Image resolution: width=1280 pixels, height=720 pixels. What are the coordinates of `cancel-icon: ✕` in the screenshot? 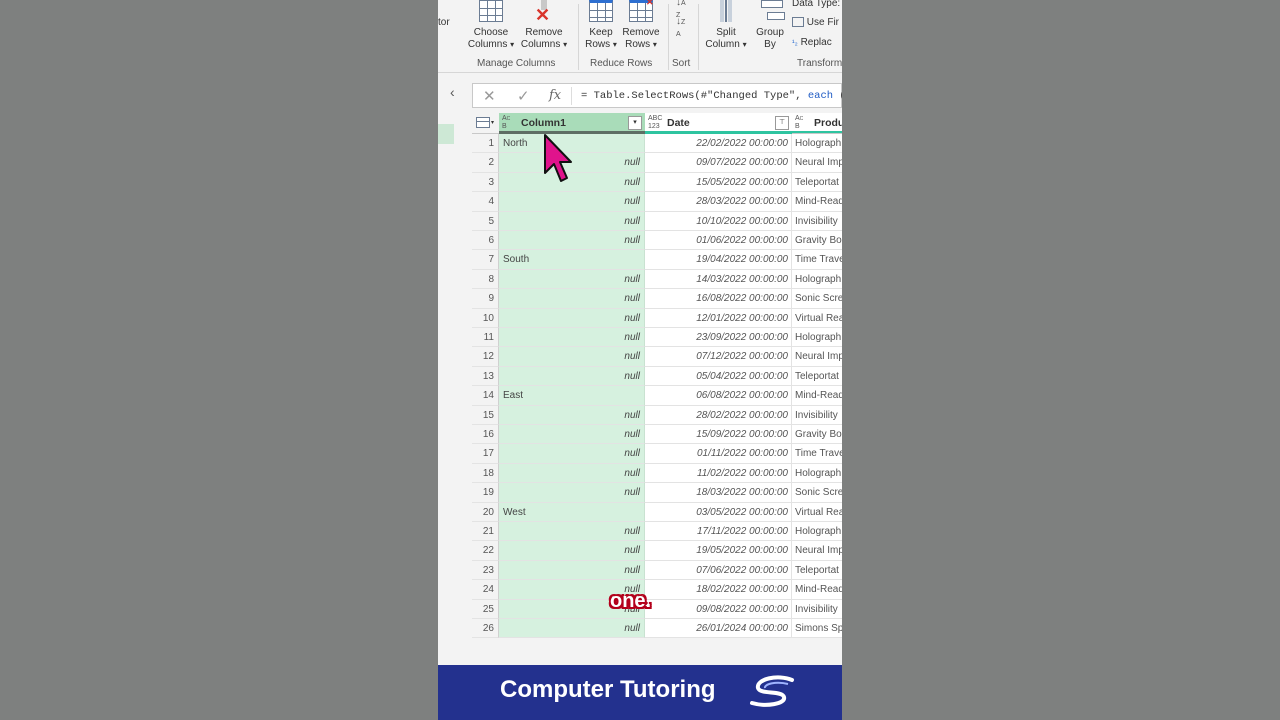 It's located at (489, 96).